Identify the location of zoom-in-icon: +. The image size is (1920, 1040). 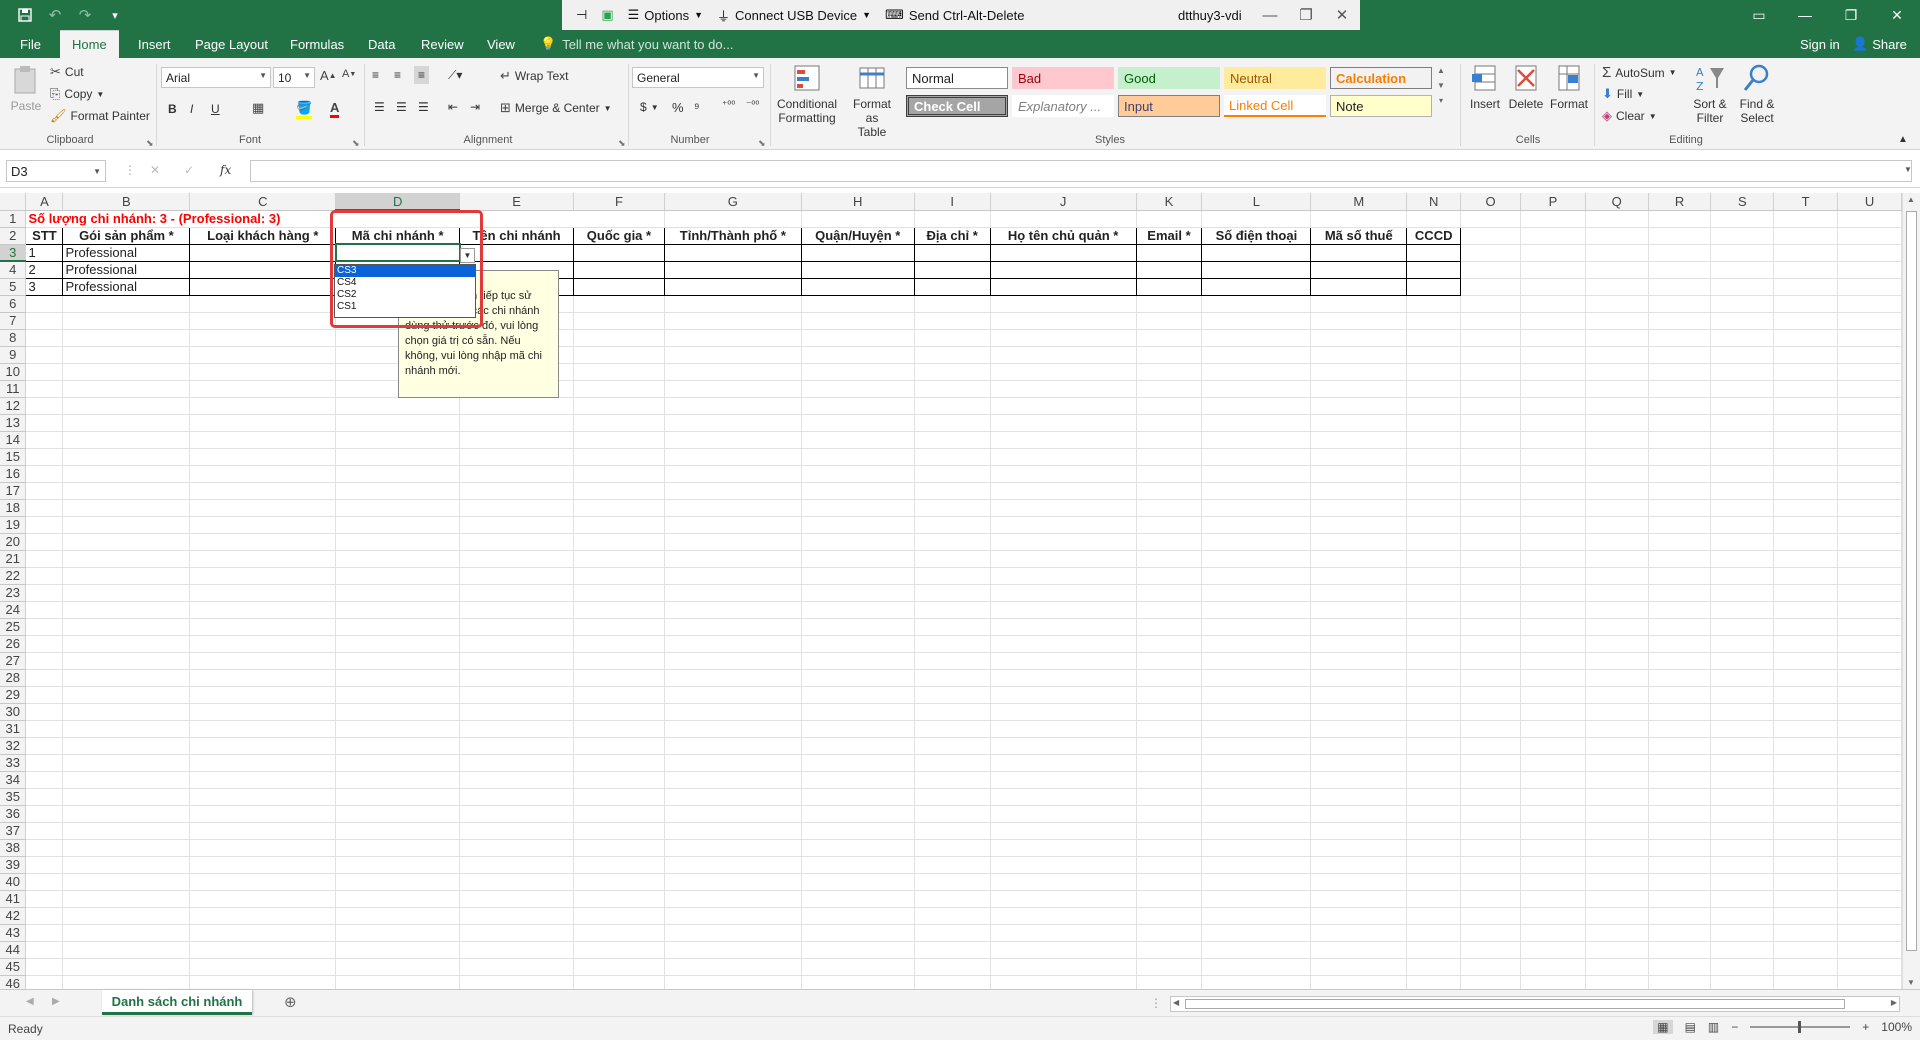
(1865, 1027).